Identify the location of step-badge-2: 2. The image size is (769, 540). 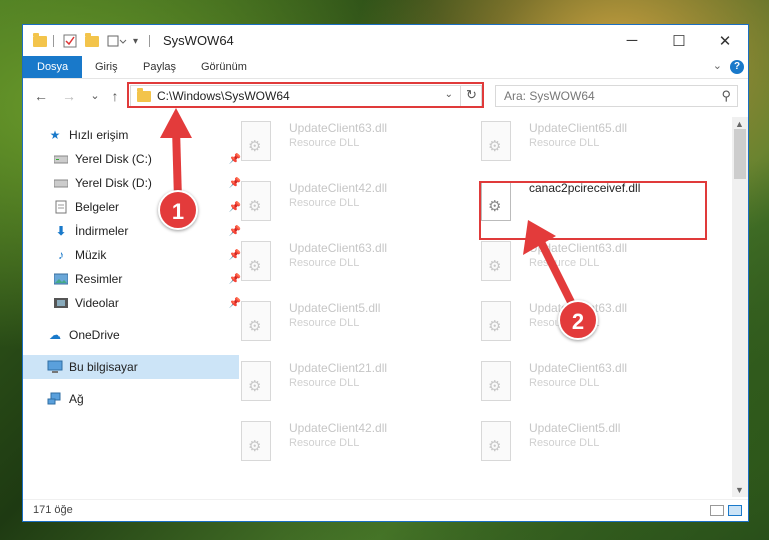
(578, 320).